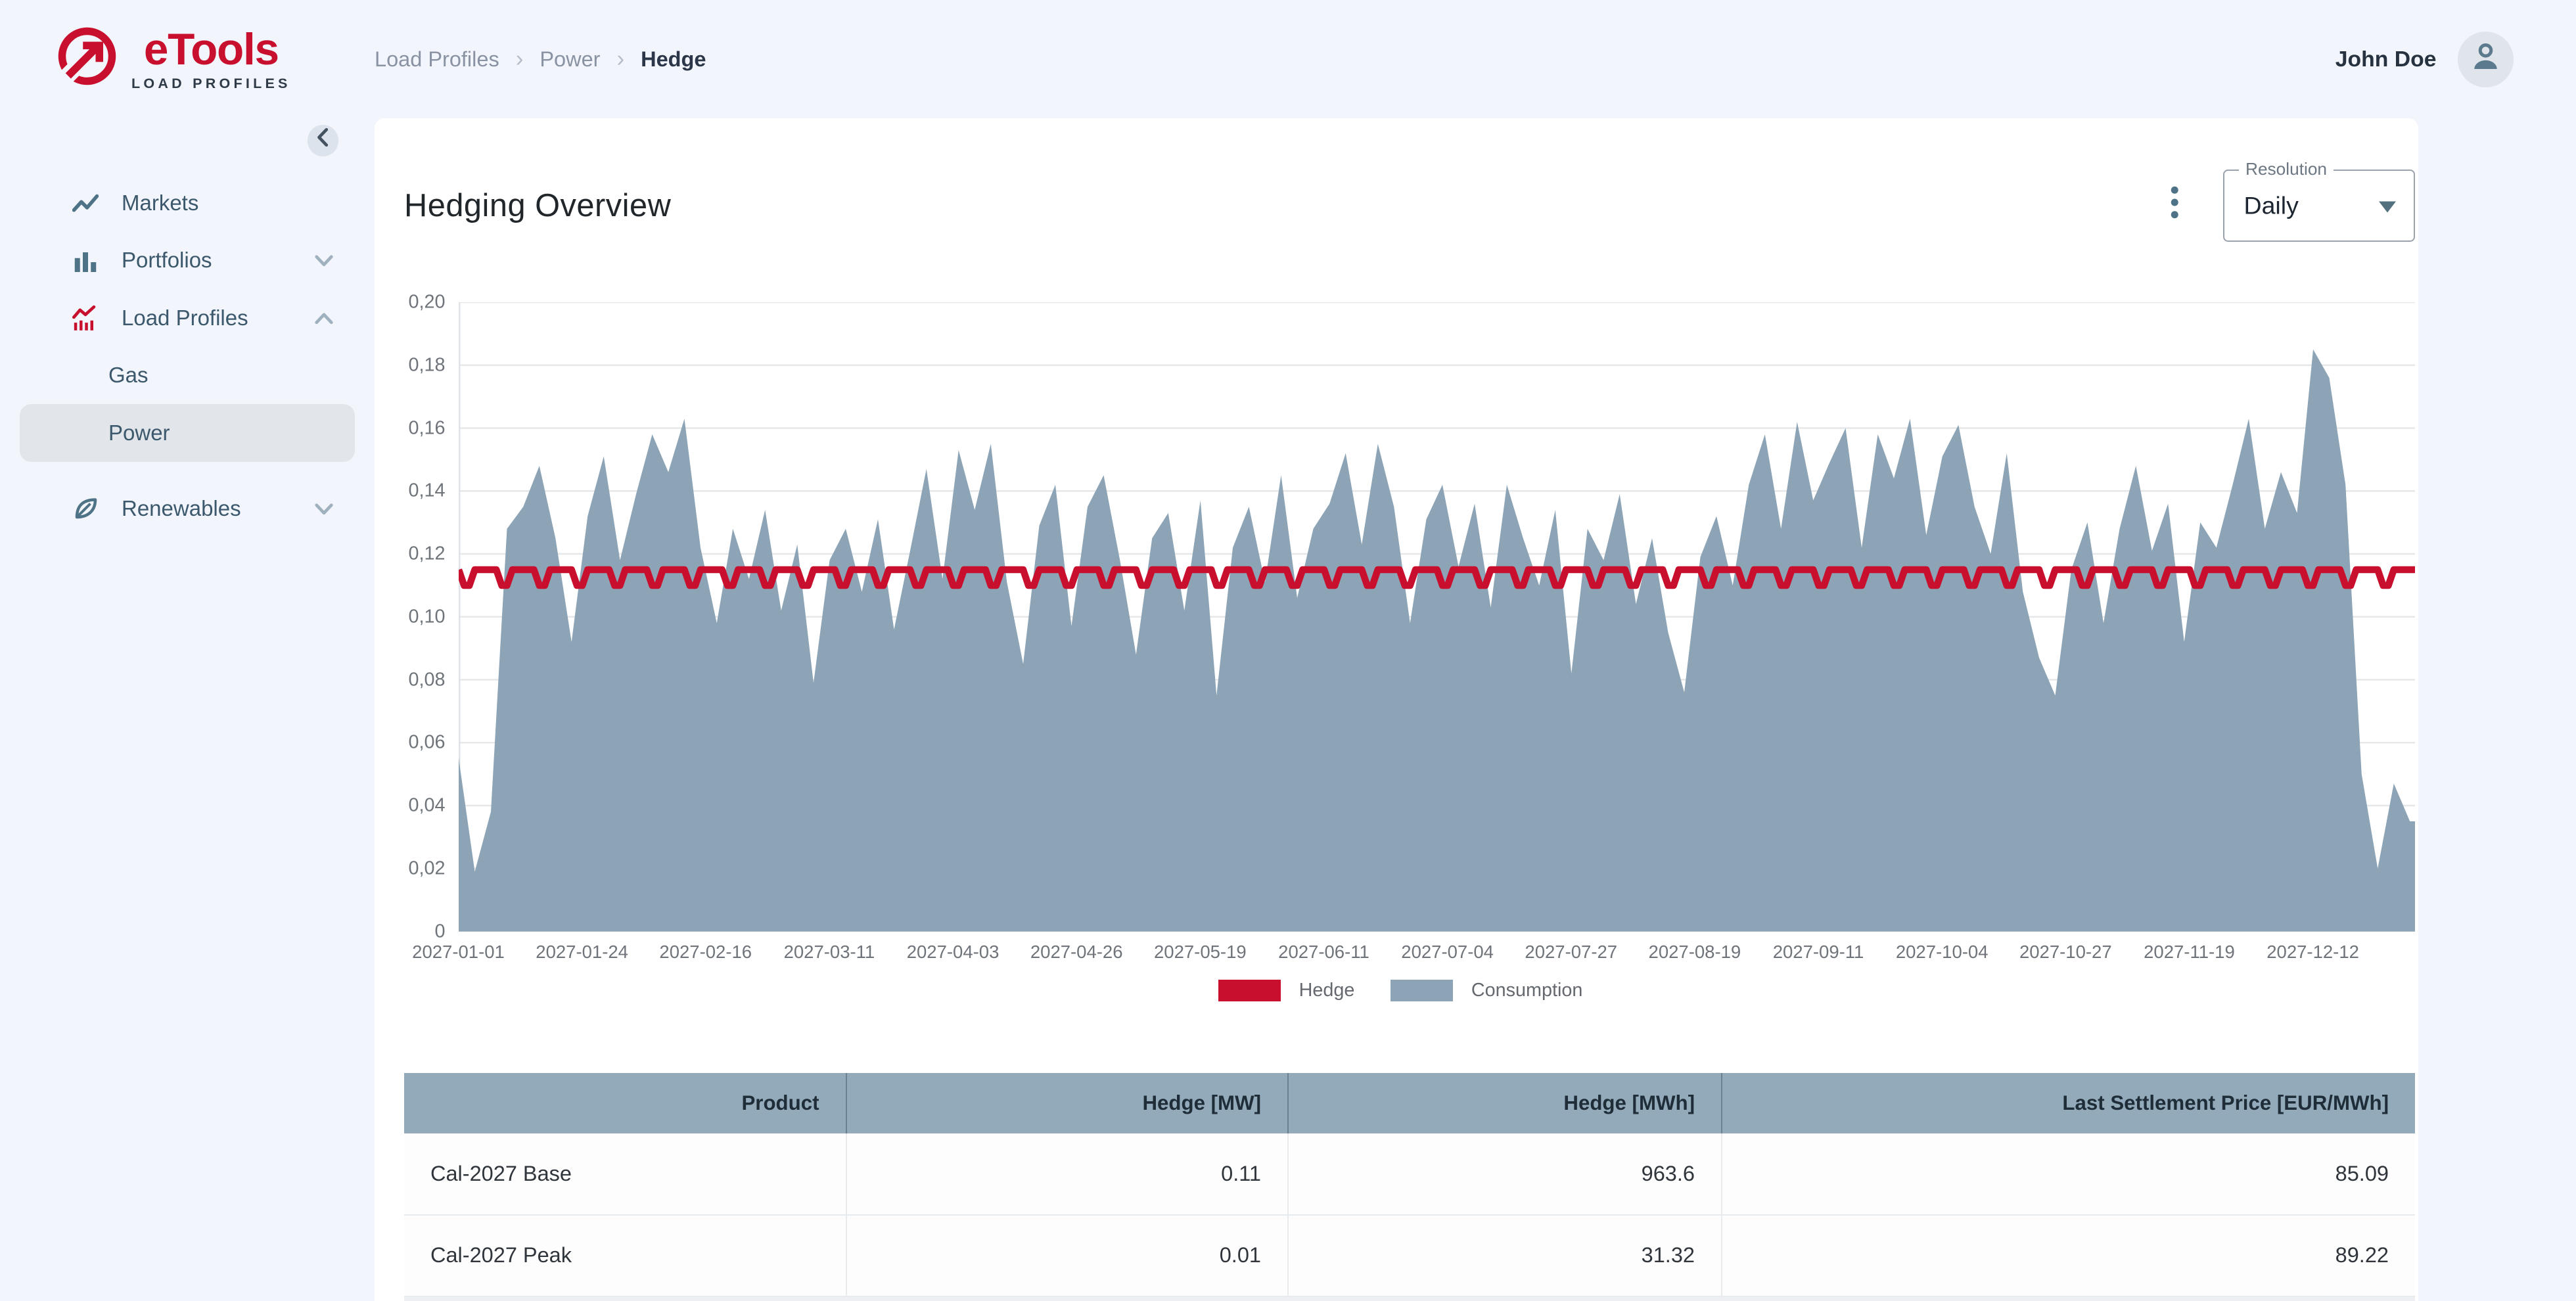  Describe the element at coordinates (1527, 990) in the screenshot. I see `consumption-legend-label: Consumption` at that location.